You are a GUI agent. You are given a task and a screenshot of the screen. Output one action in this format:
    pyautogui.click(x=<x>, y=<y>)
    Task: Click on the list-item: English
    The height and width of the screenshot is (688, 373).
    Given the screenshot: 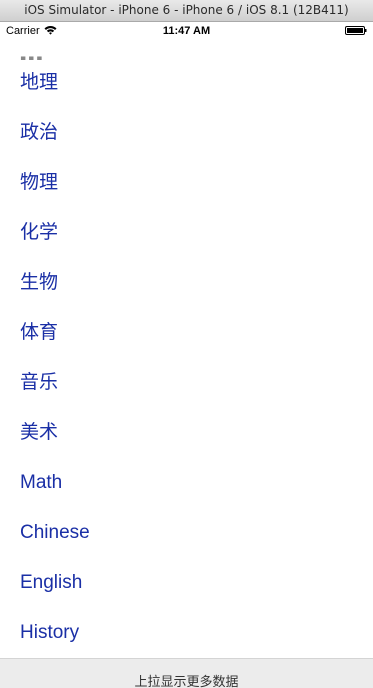 What is the action you would take?
    pyautogui.click(x=190, y=583)
    